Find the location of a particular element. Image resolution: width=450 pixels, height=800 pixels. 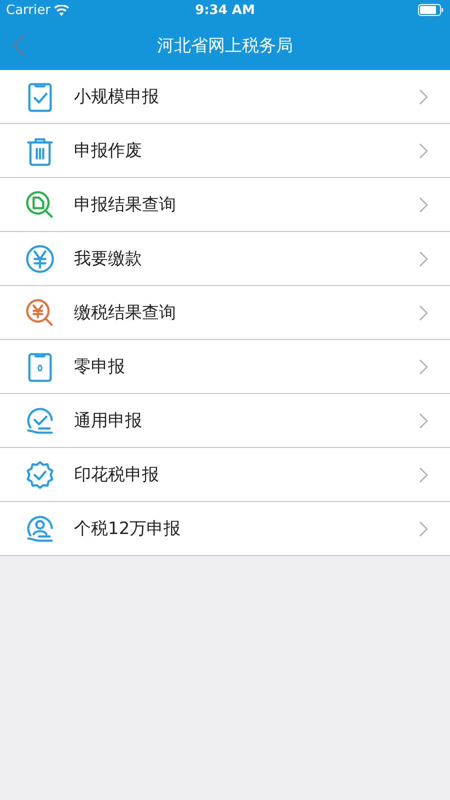

battery-icon is located at coordinates (431, 10).